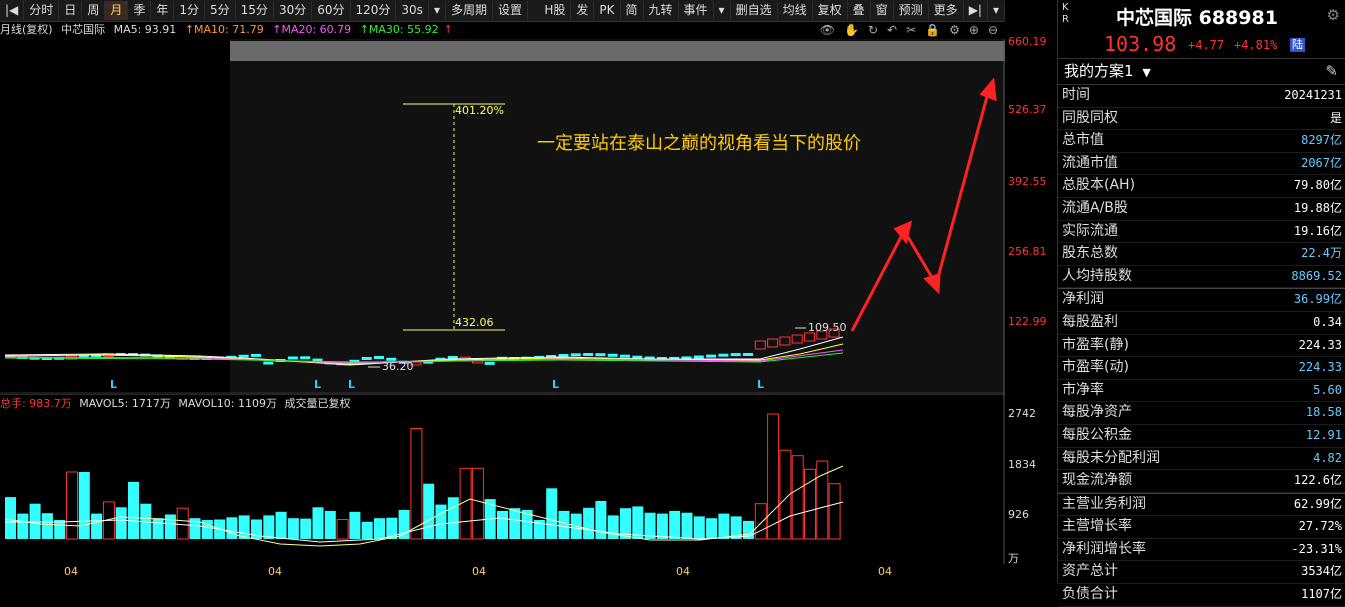  What do you see at coordinates (1201, 504) in the screenshot?
I see `metric-row: 主营业务利润 62.99亿` at bounding box center [1201, 504].